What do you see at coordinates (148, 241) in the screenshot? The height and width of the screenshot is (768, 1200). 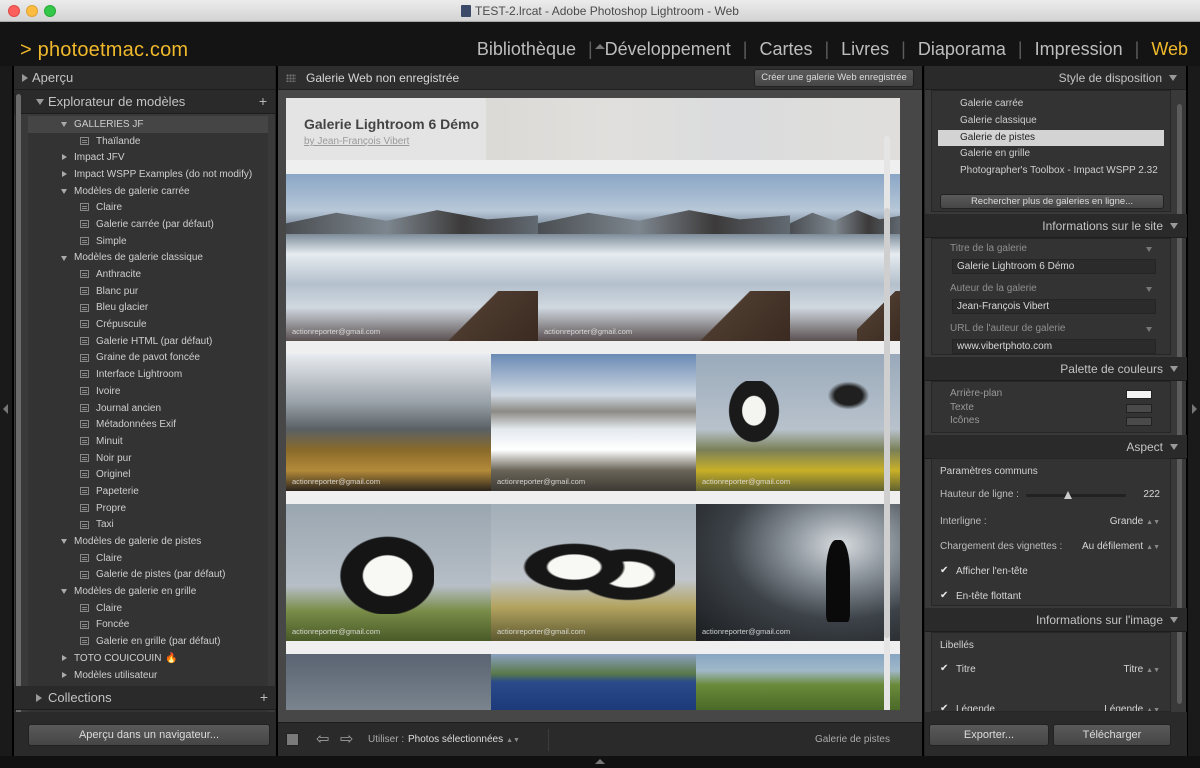 I see `template-preset: Simple` at bounding box center [148, 241].